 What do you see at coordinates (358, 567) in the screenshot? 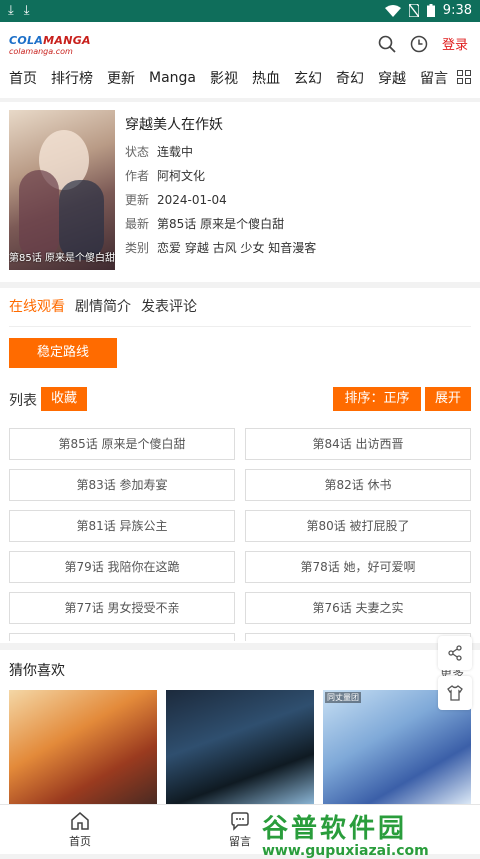
I see `chapter-item: 第78话 她，好可爱啊` at bounding box center [358, 567].